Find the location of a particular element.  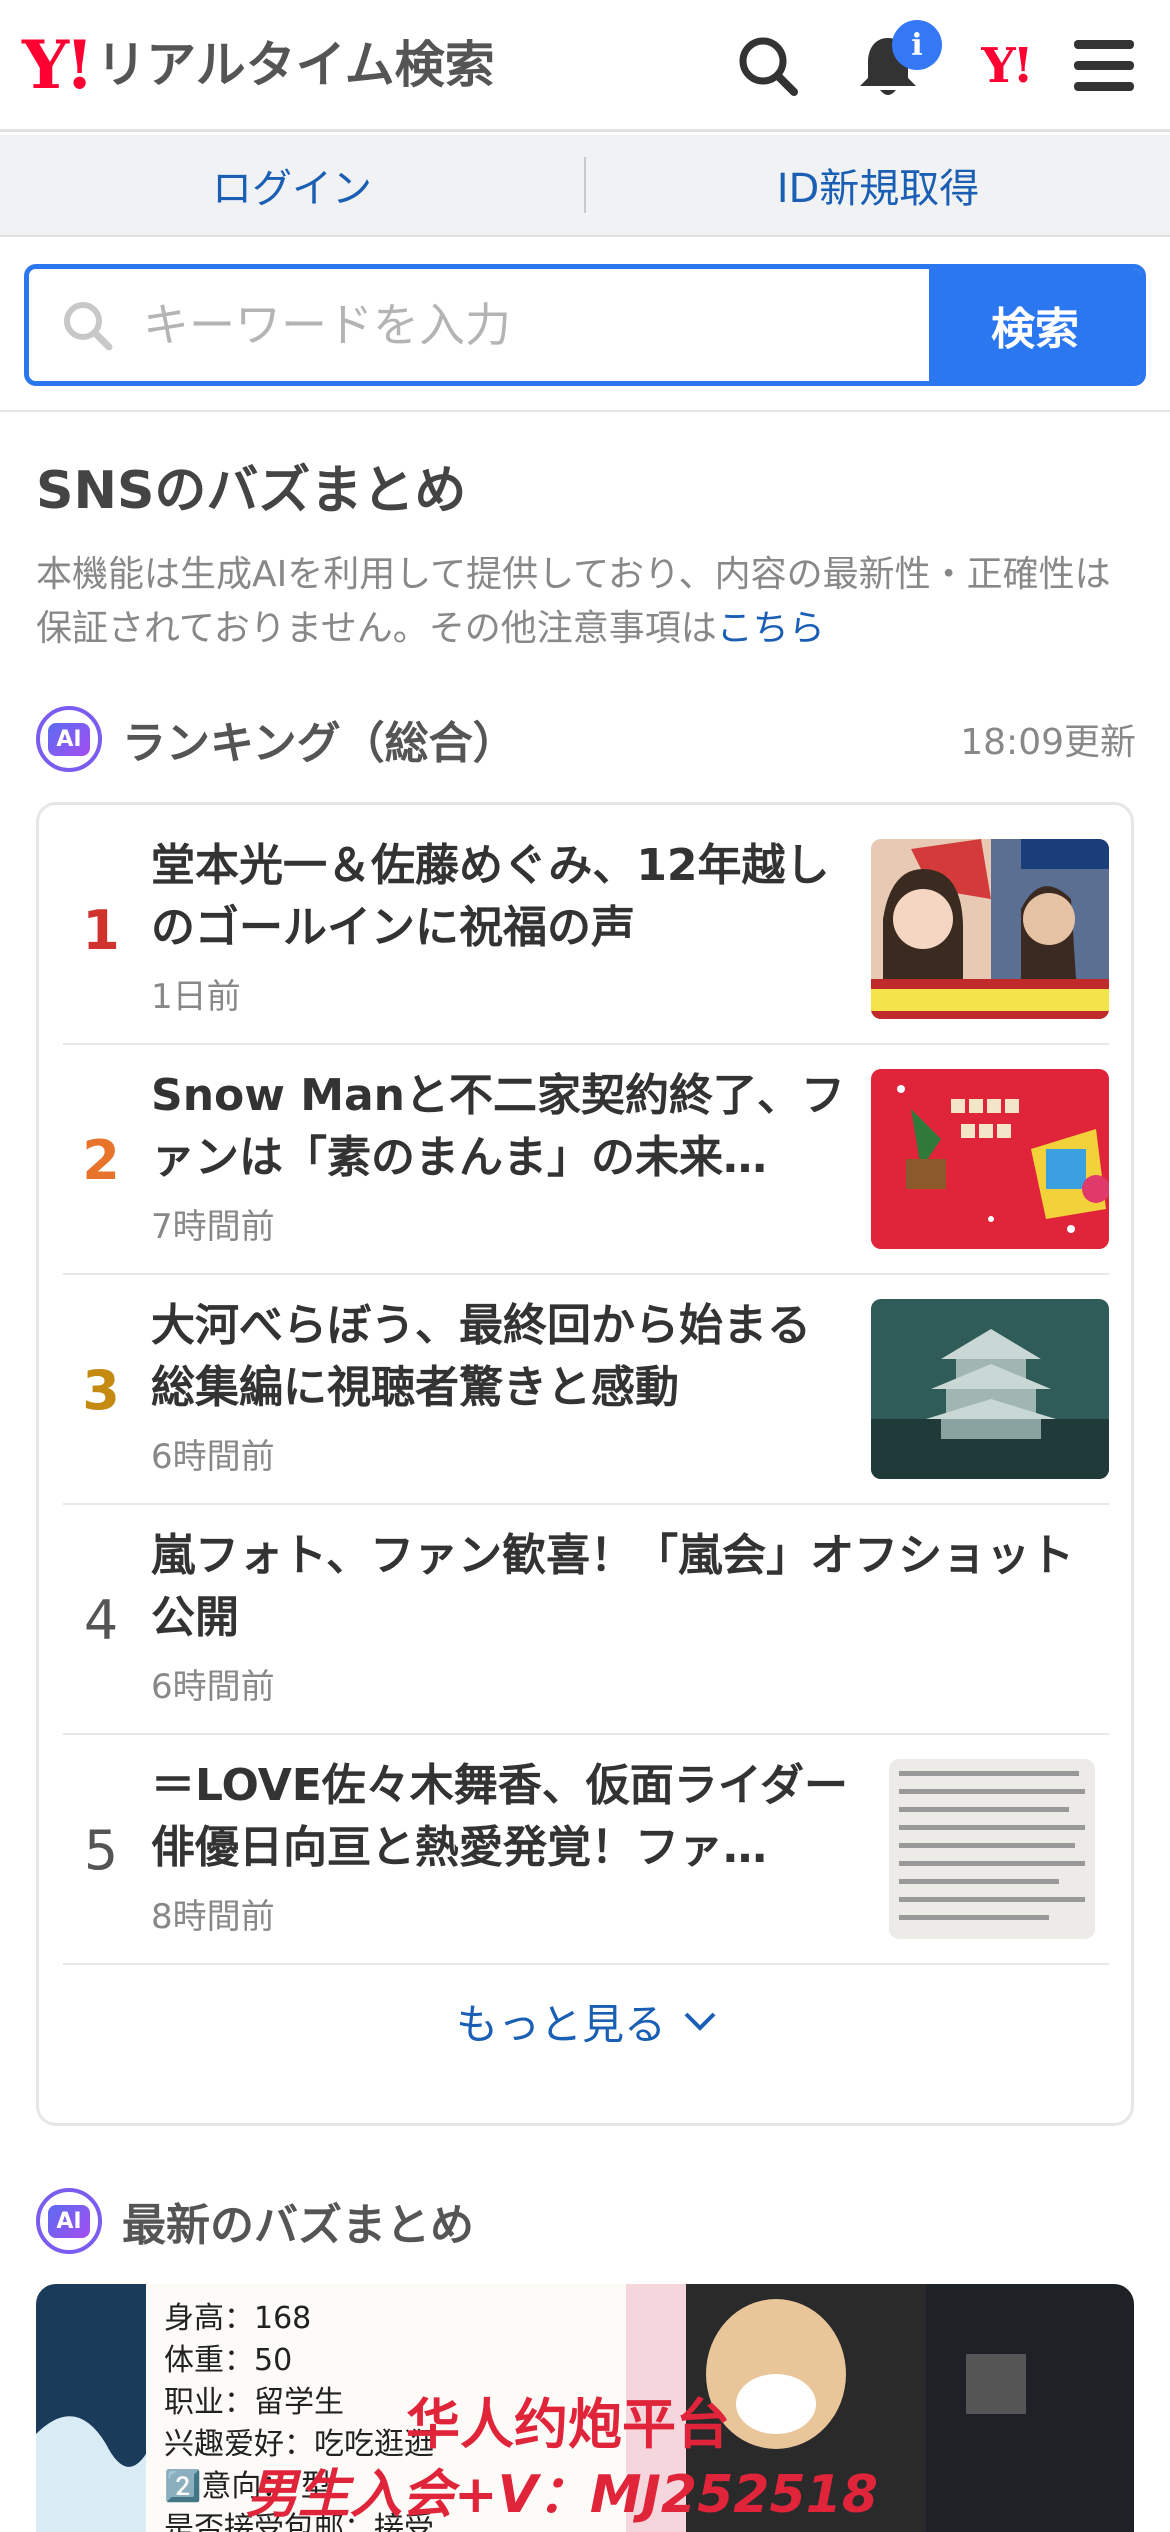

chevron-down-icon is located at coordinates (700, 2021).